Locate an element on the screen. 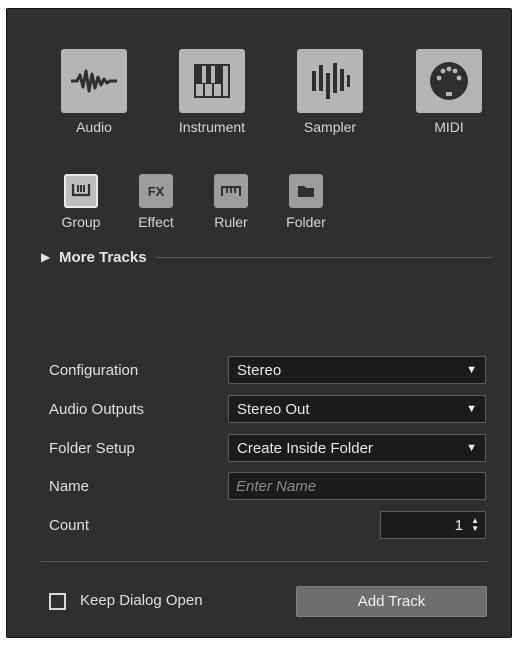 This screenshot has width=520, height=645. count-value: 1 is located at coordinates (459, 525).